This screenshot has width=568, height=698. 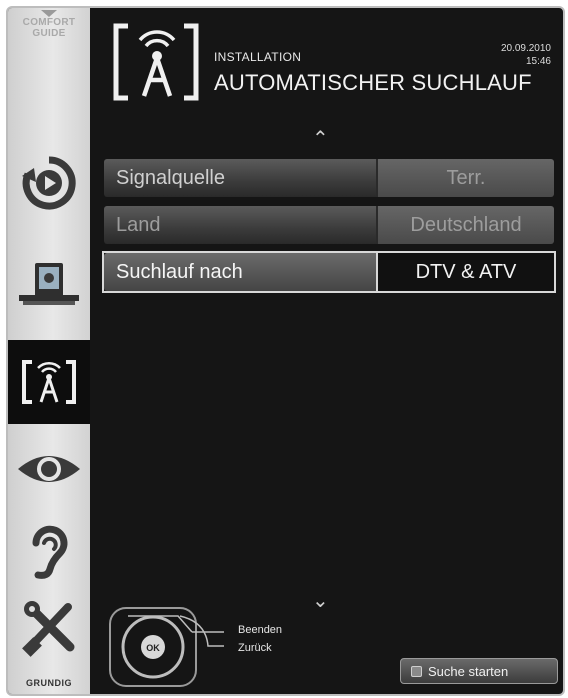 I want to click on tools-settings-icon, so click(x=48, y=629).